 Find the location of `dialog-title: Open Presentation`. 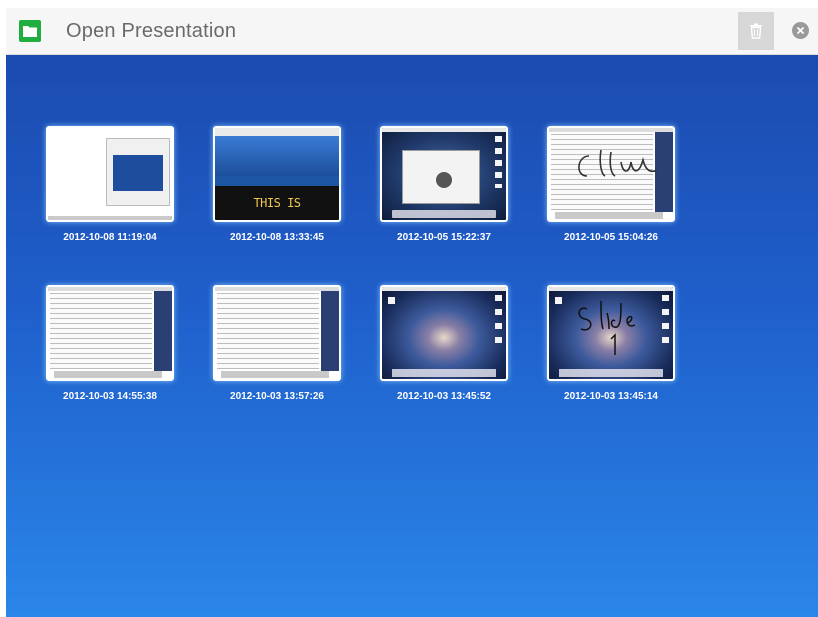

dialog-title: Open Presentation is located at coordinates (151, 31).